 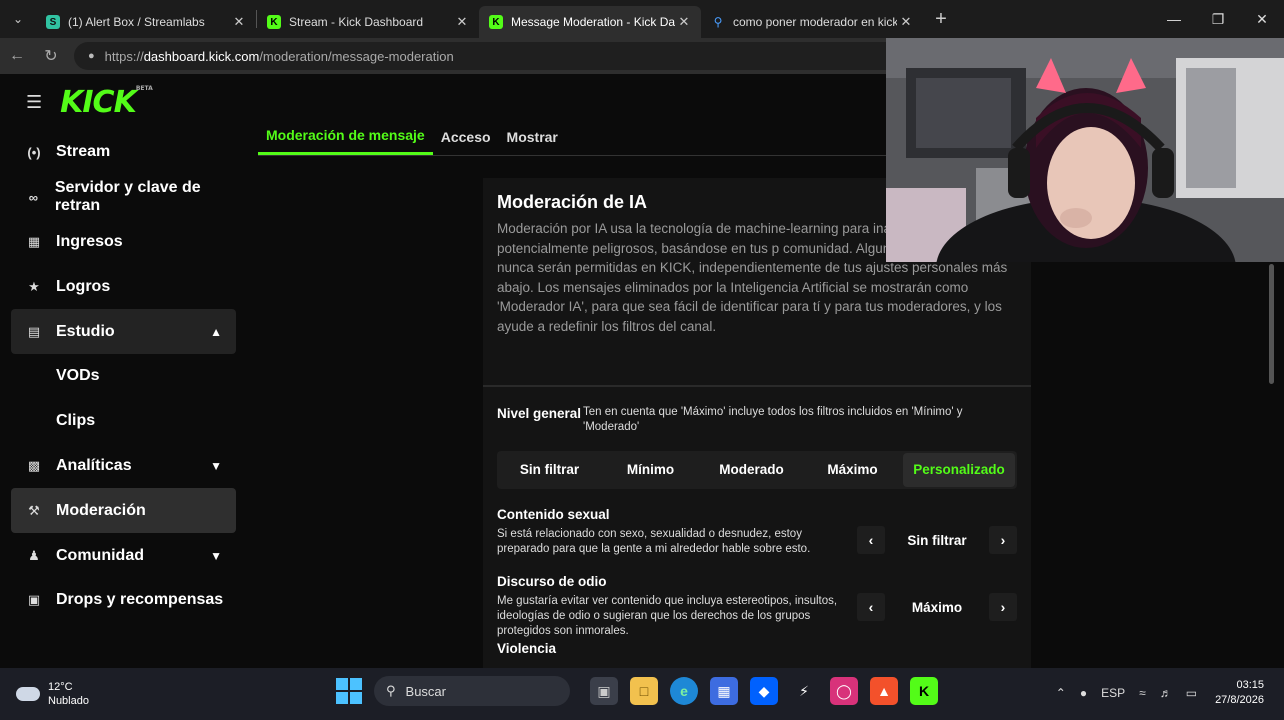 What do you see at coordinates (532, 136) in the screenshot?
I see `tab-display: Mostrar` at bounding box center [532, 136].